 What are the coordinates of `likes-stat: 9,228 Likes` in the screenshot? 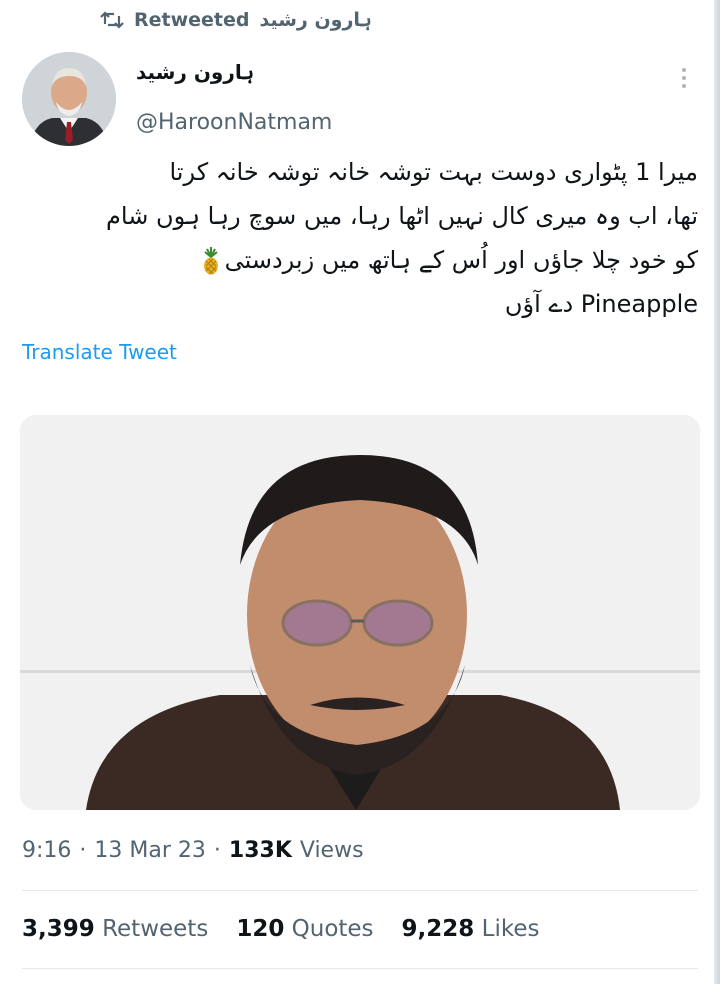 It's located at (471, 929).